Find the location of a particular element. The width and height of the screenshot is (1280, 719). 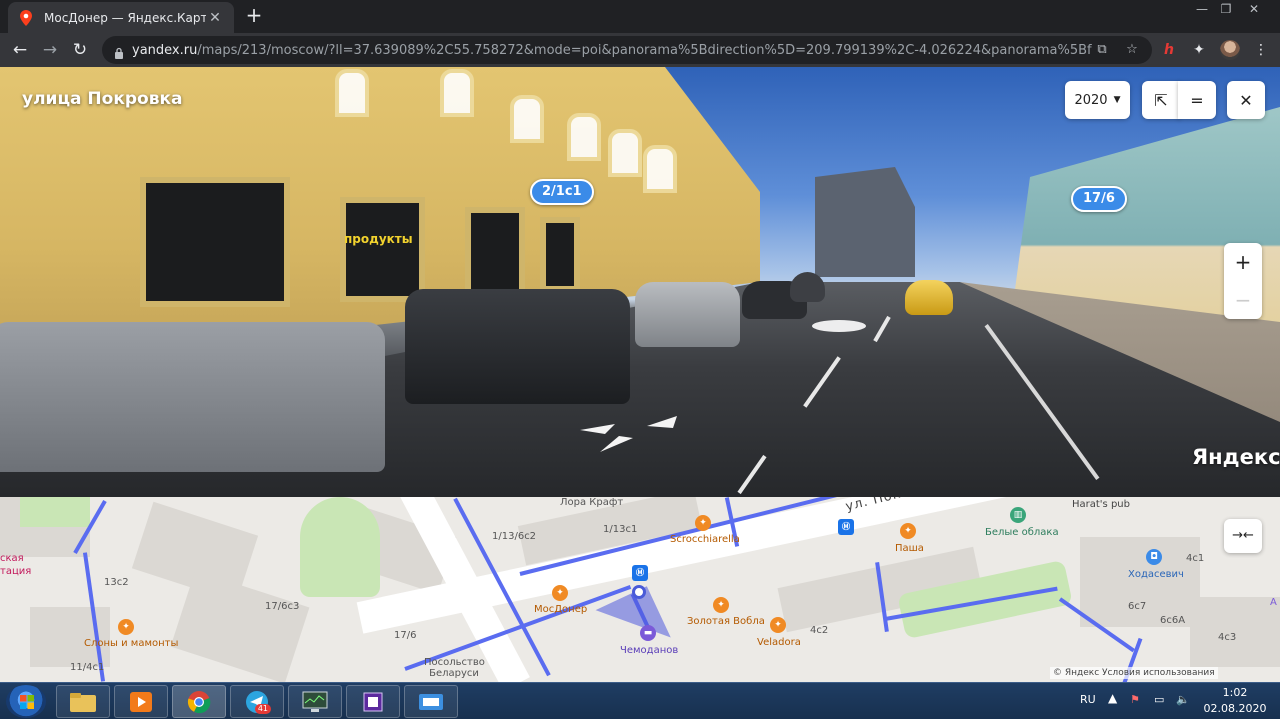

map-label: 4с2 is located at coordinates (819, 630).